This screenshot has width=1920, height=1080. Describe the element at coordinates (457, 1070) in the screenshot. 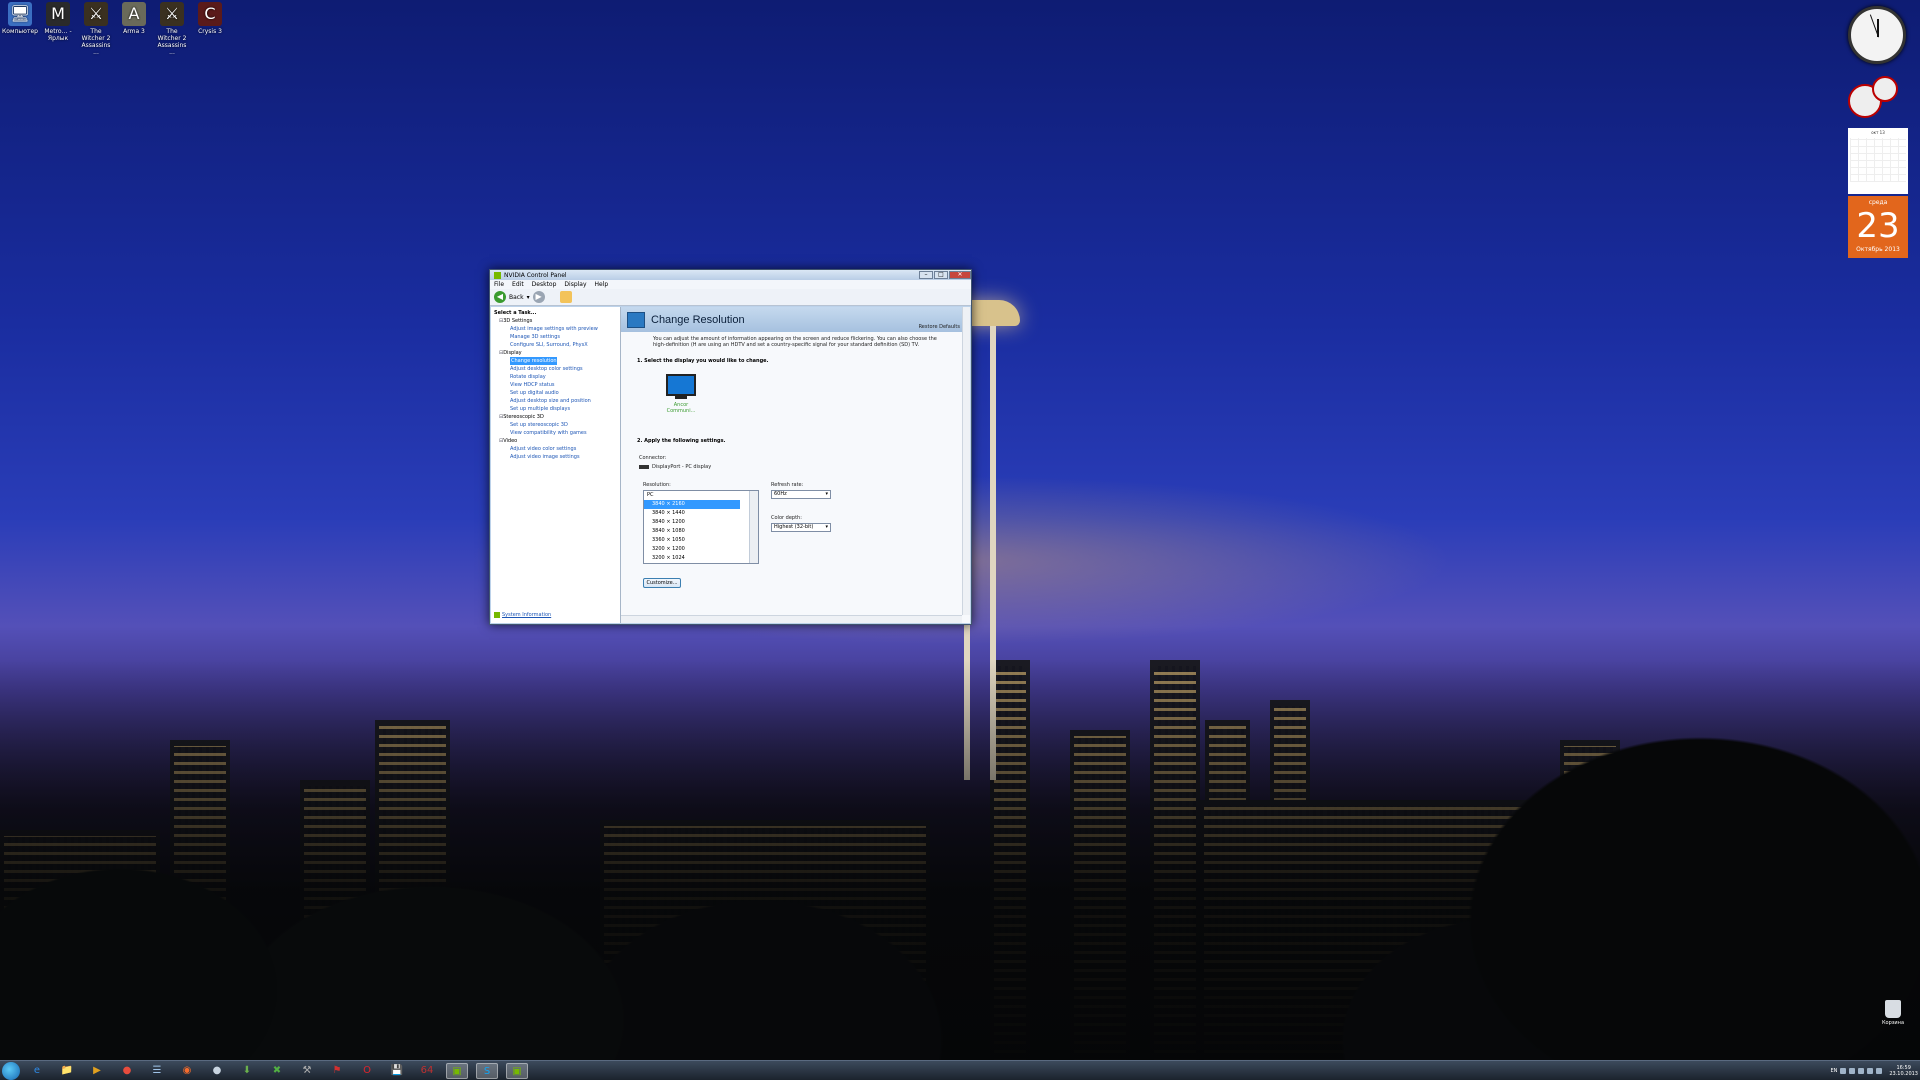

I see `nvidia-icon: ▣` at that location.